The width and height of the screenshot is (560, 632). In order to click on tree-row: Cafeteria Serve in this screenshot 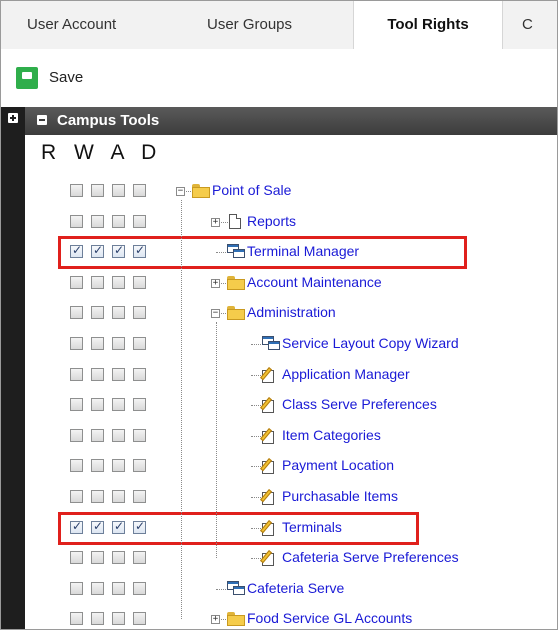, I will do `click(268, 589)`.